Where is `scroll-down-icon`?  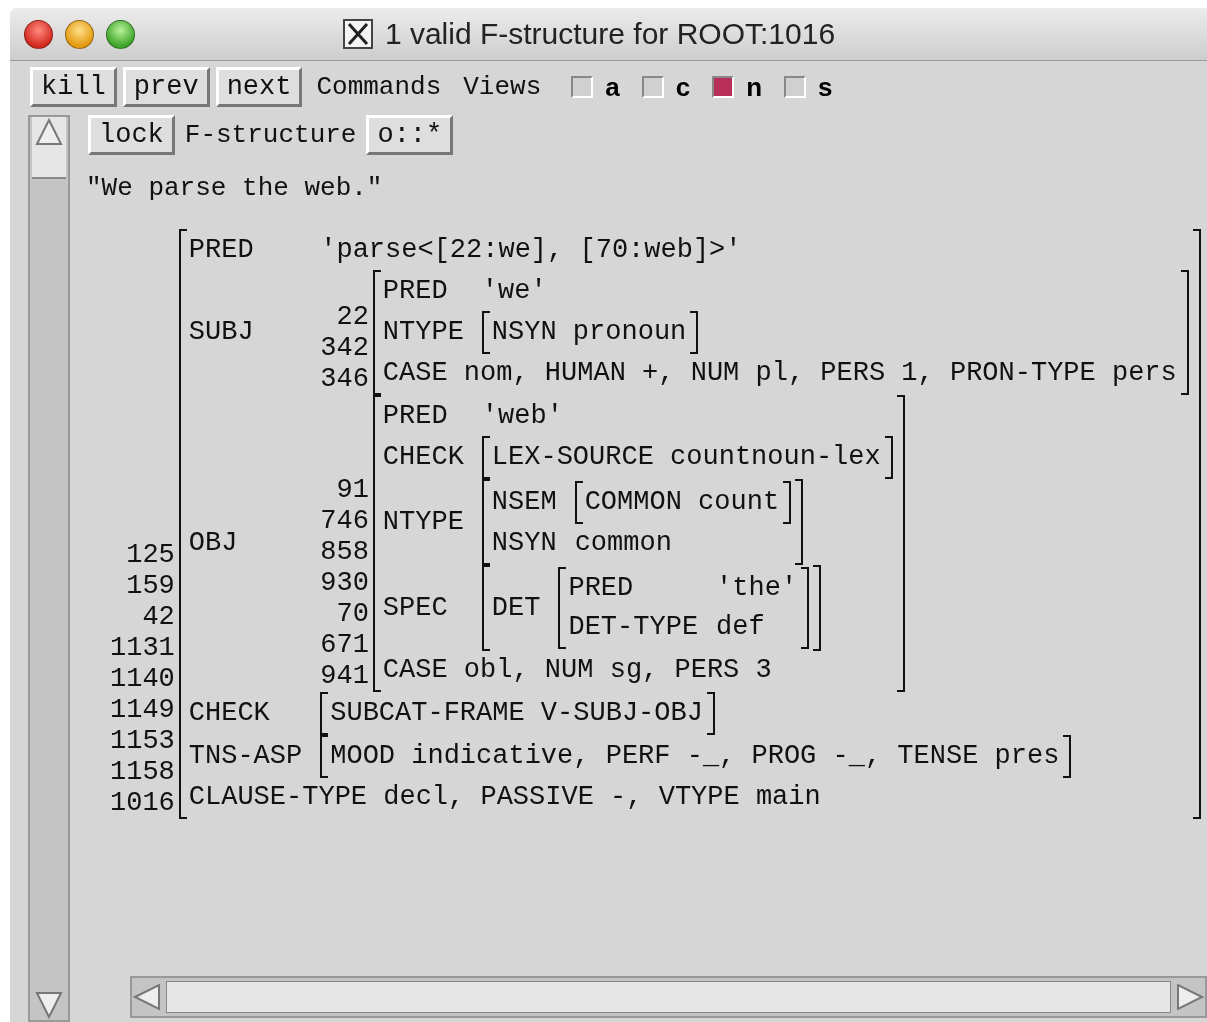 scroll-down-icon is located at coordinates (49, 1005).